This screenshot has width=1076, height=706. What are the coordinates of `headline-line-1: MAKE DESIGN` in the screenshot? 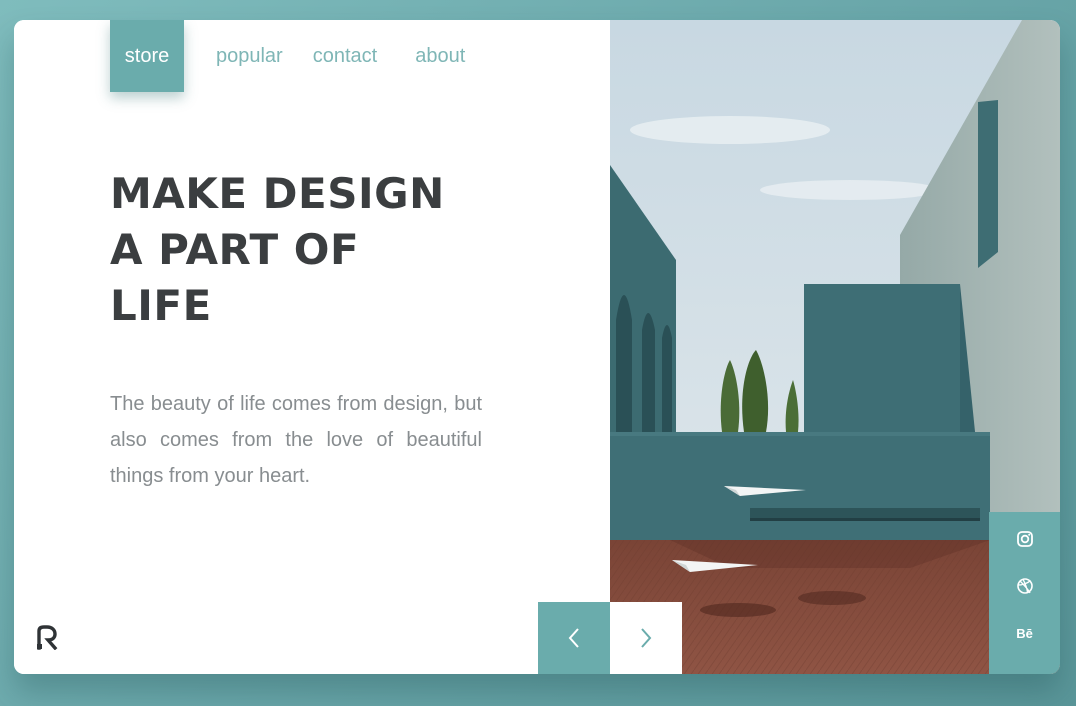 It's located at (284, 194).